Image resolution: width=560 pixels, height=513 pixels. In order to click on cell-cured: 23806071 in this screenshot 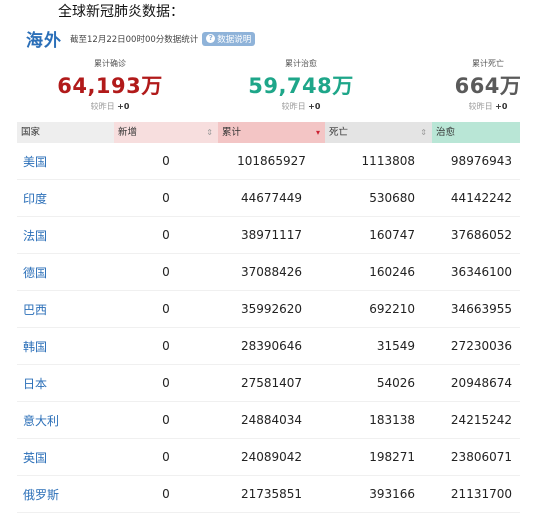, I will do `click(481, 457)`.